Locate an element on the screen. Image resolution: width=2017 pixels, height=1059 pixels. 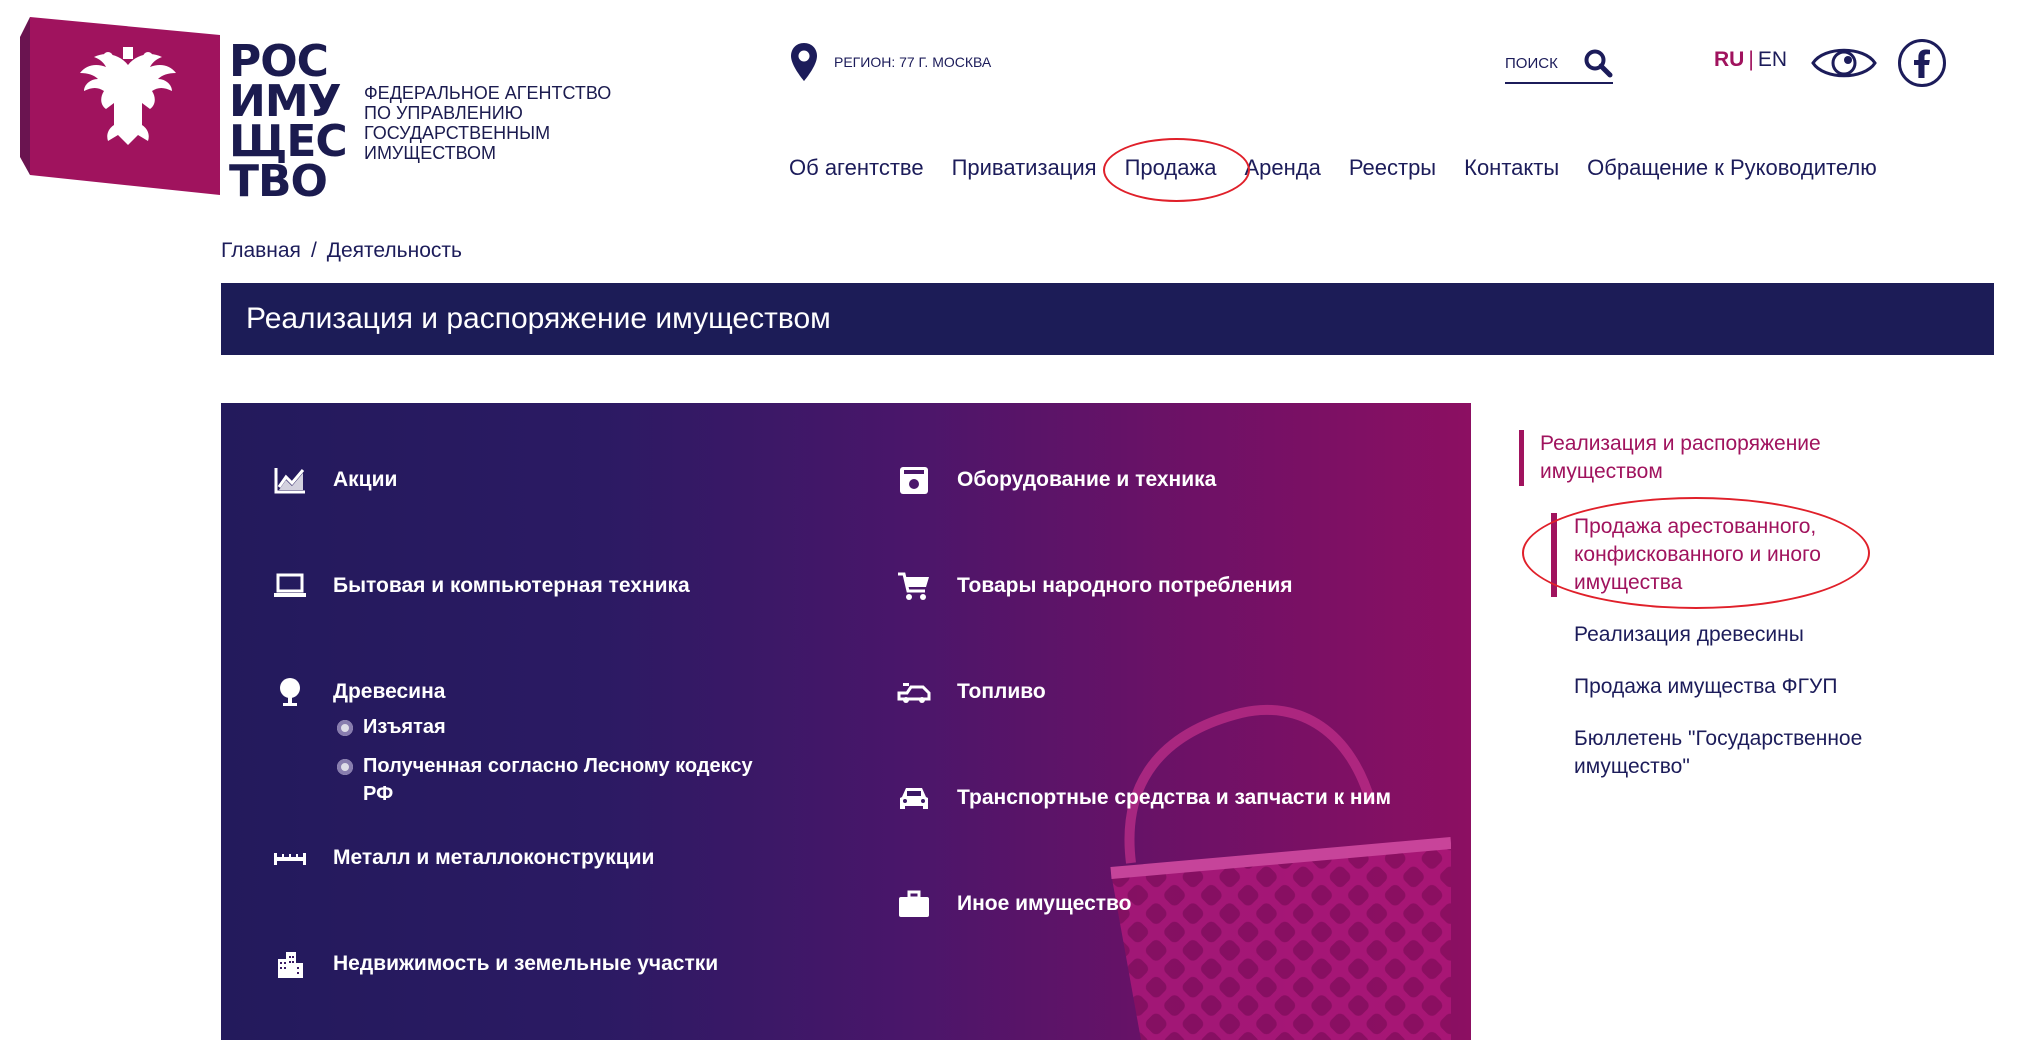
wood-subitem-seized: Изъятая is located at coordinates (391, 727).